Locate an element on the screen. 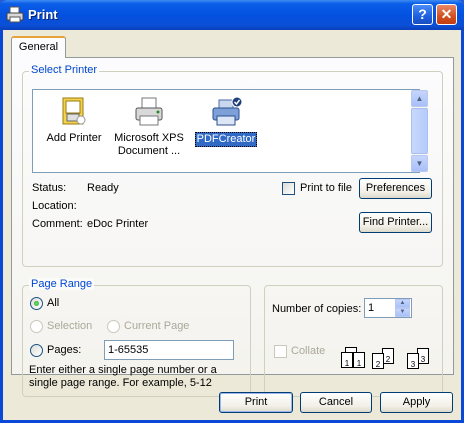  status-value: Ready is located at coordinates (103, 188).